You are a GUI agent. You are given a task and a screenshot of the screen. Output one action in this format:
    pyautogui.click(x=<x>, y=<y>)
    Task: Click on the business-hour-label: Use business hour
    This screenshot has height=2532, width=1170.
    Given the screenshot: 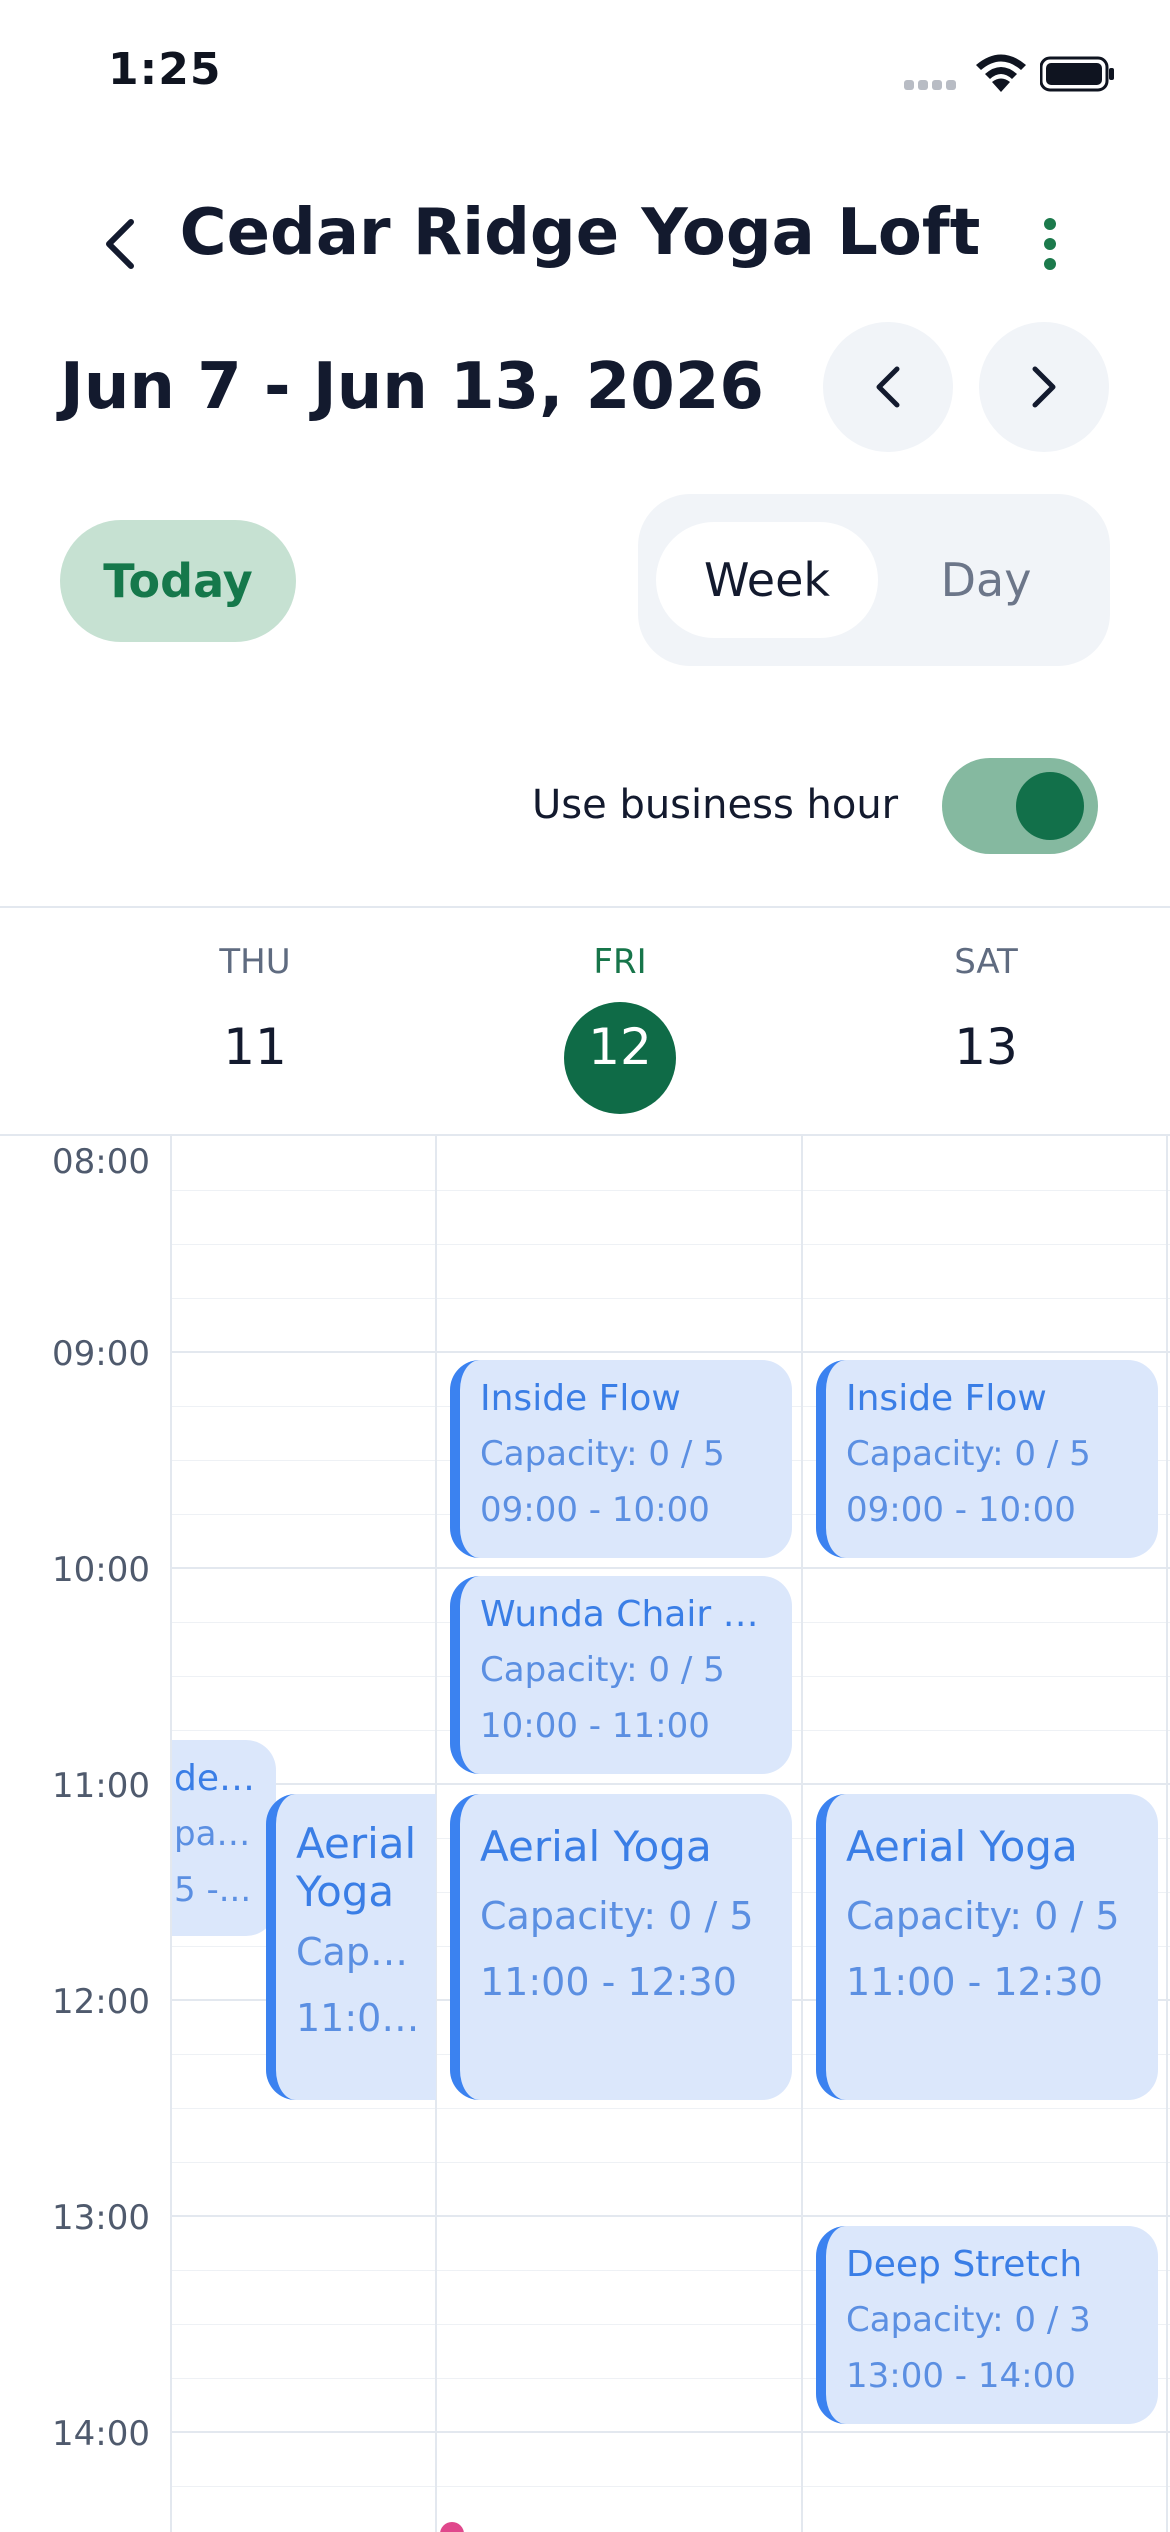 What is the action you would take?
    pyautogui.click(x=715, y=805)
    